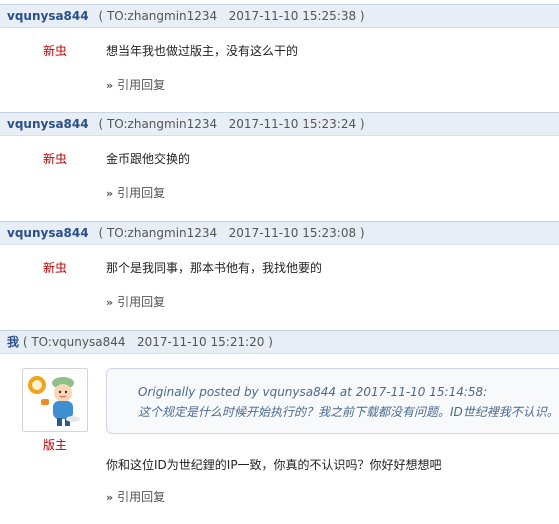 This screenshot has height=524, width=559. What do you see at coordinates (148, 159) in the screenshot?
I see `post-content: 金币跟他交换的` at bounding box center [148, 159].